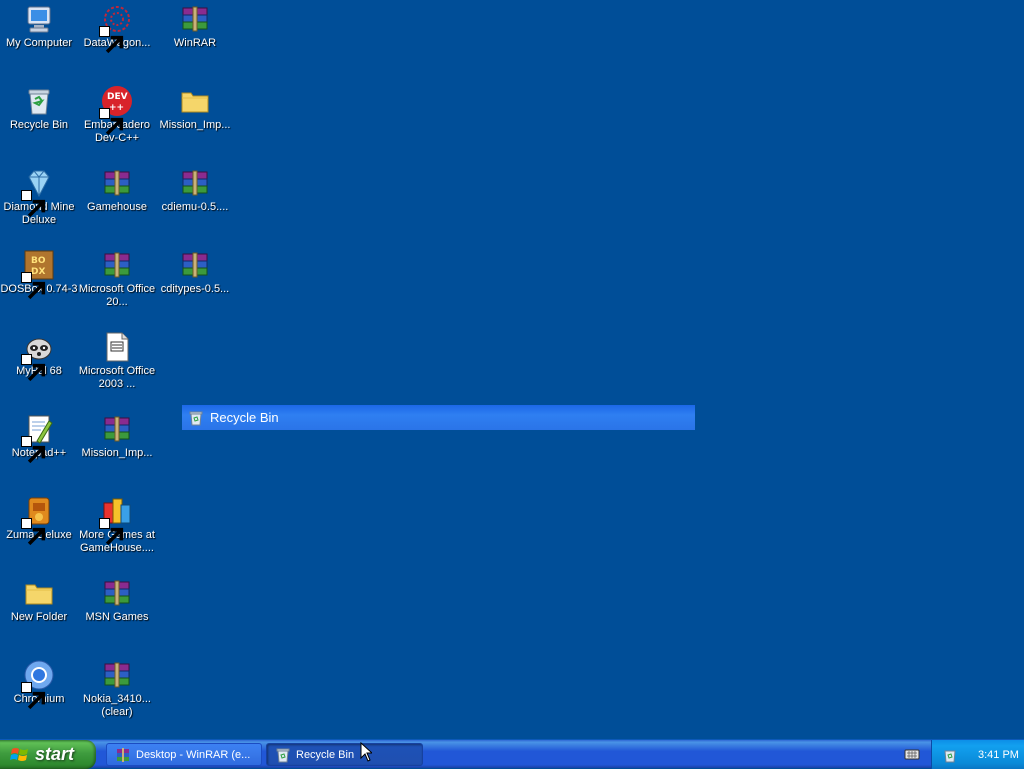 Image resolution: width=1024 pixels, height=769 pixels. I want to click on gamehouse-icon, so click(116, 520).